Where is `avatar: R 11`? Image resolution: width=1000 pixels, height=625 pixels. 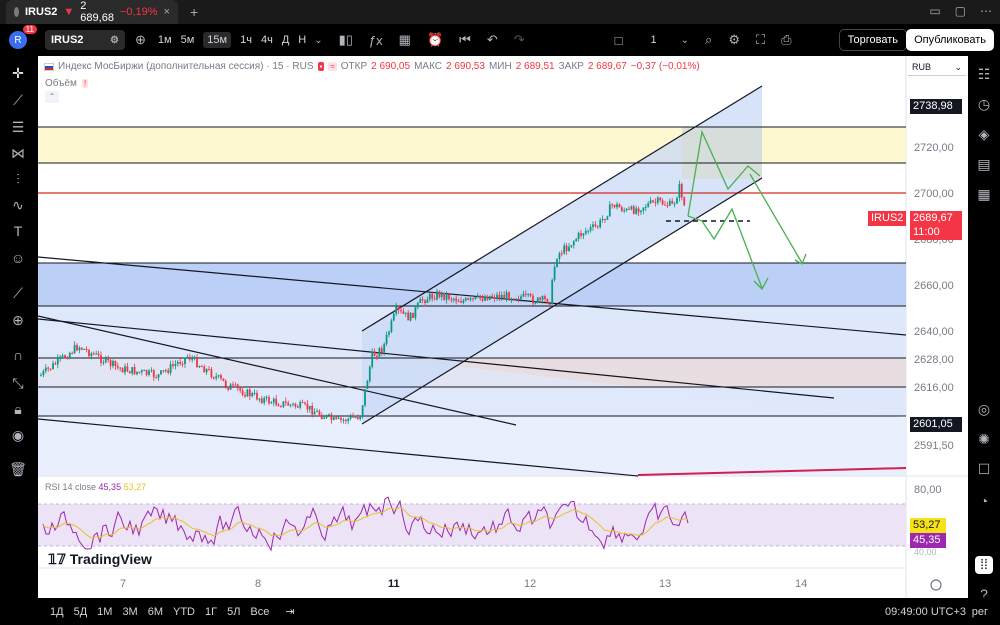 avatar: R 11 is located at coordinates (23, 37).